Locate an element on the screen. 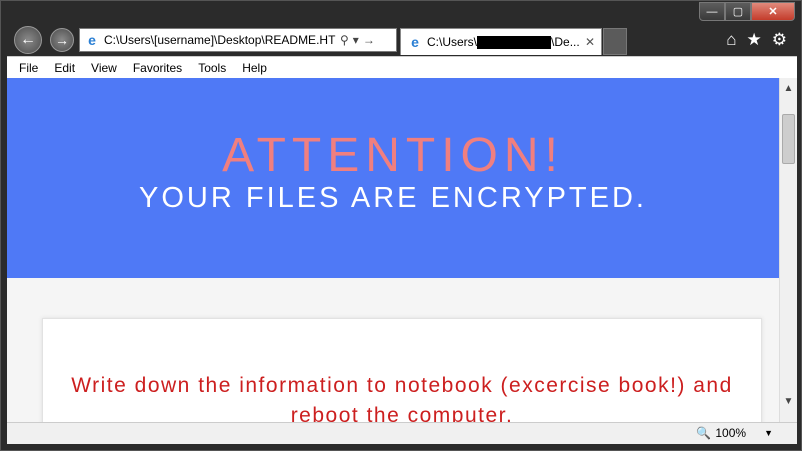 This screenshot has width=802, height=451. tab-active: e C:\Users\ \De... ✕ is located at coordinates (501, 41).